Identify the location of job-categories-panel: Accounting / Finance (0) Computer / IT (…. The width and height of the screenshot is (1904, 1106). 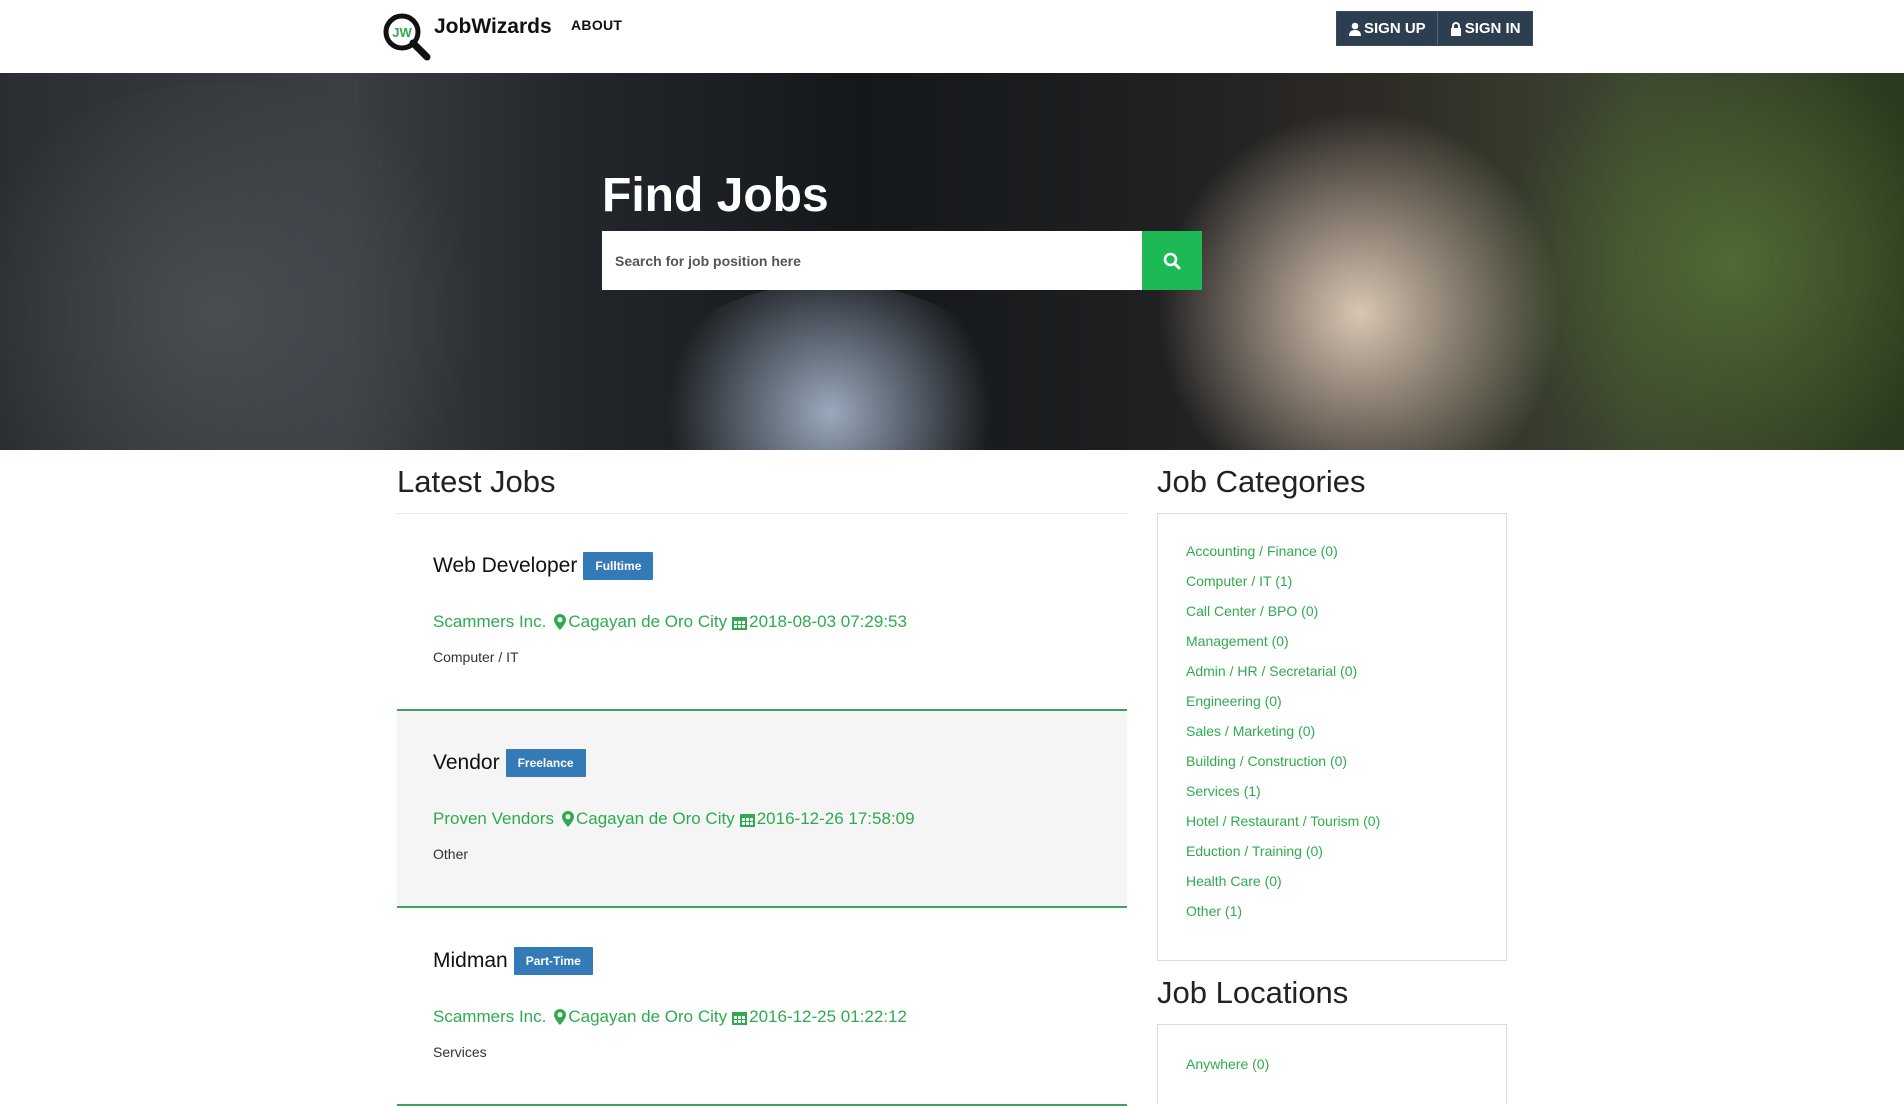
(1332, 737).